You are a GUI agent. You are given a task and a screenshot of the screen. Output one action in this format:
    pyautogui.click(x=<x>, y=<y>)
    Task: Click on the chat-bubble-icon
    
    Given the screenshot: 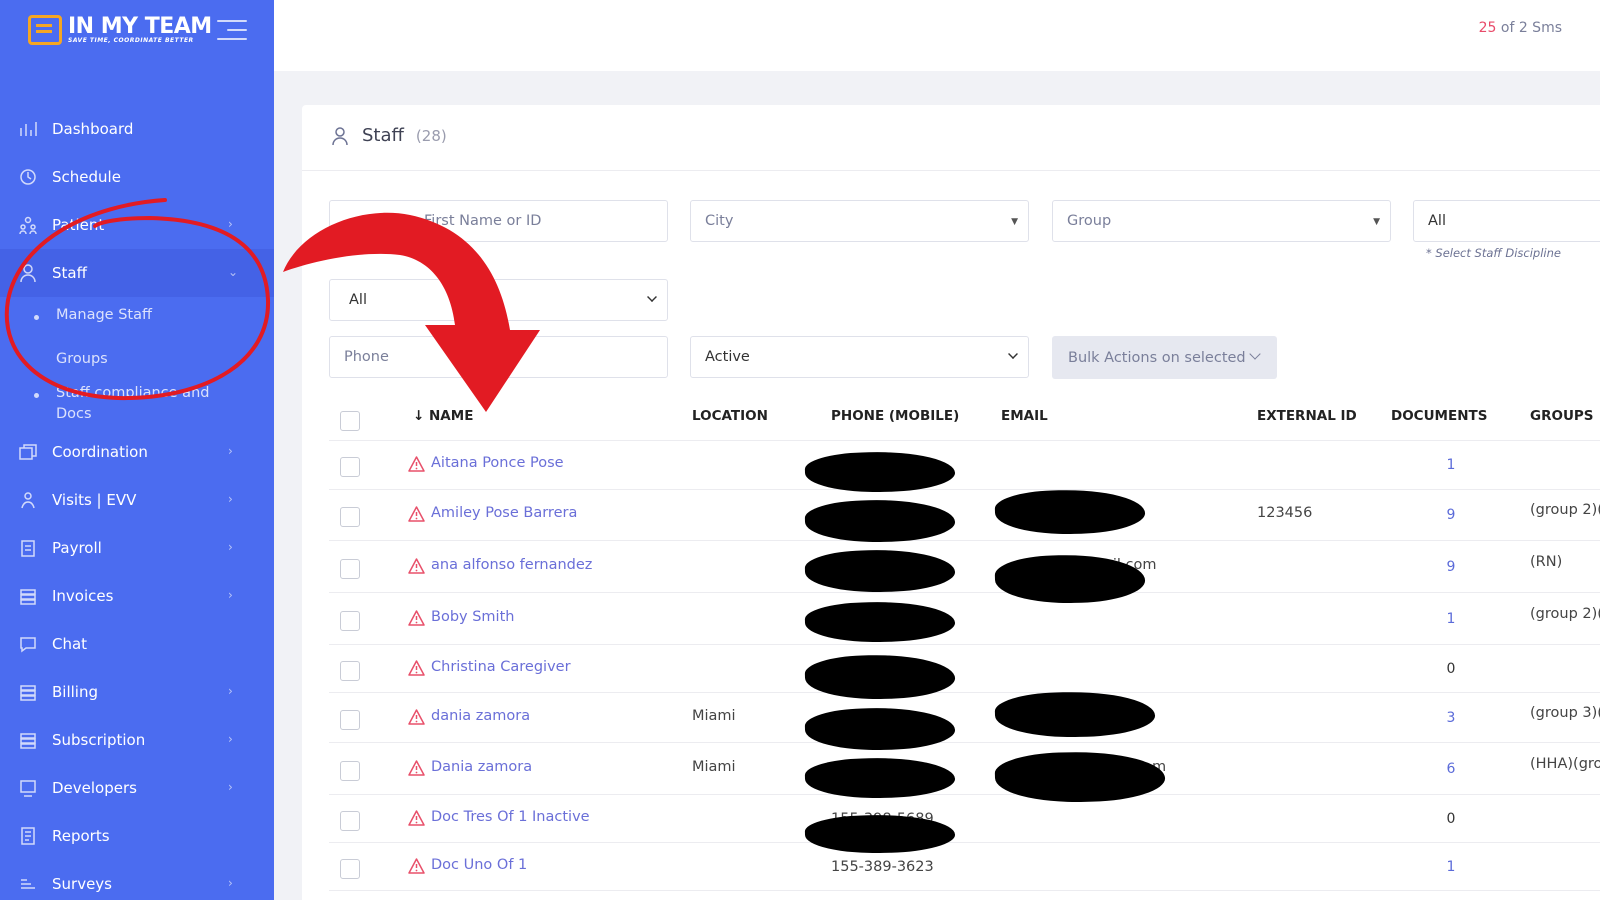 What is the action you would take?
    pyautogui.click(x=45, y=30)
    